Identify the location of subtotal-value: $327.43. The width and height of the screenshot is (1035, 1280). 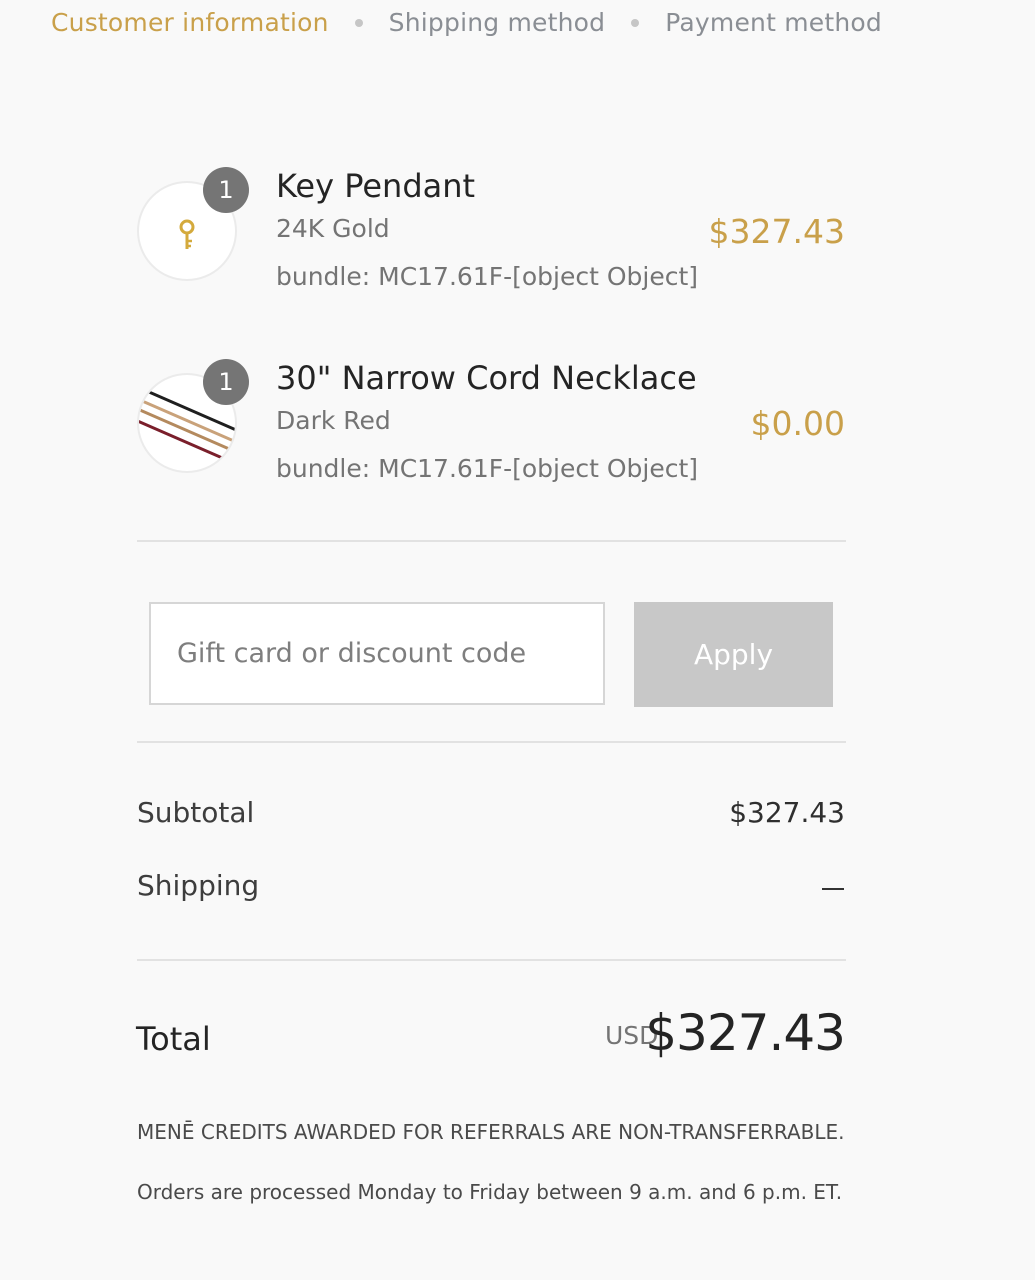
(787, 812).